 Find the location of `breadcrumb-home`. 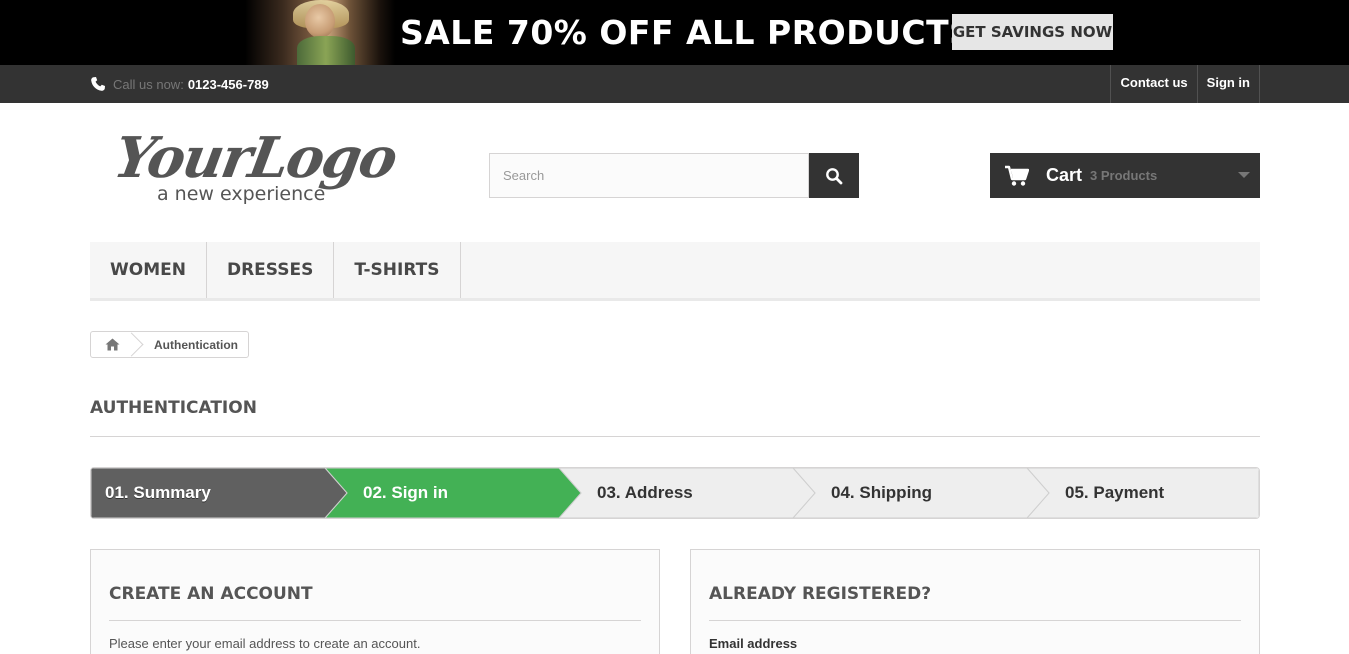

breadcrumb-home is located at coordinates (112, 344).